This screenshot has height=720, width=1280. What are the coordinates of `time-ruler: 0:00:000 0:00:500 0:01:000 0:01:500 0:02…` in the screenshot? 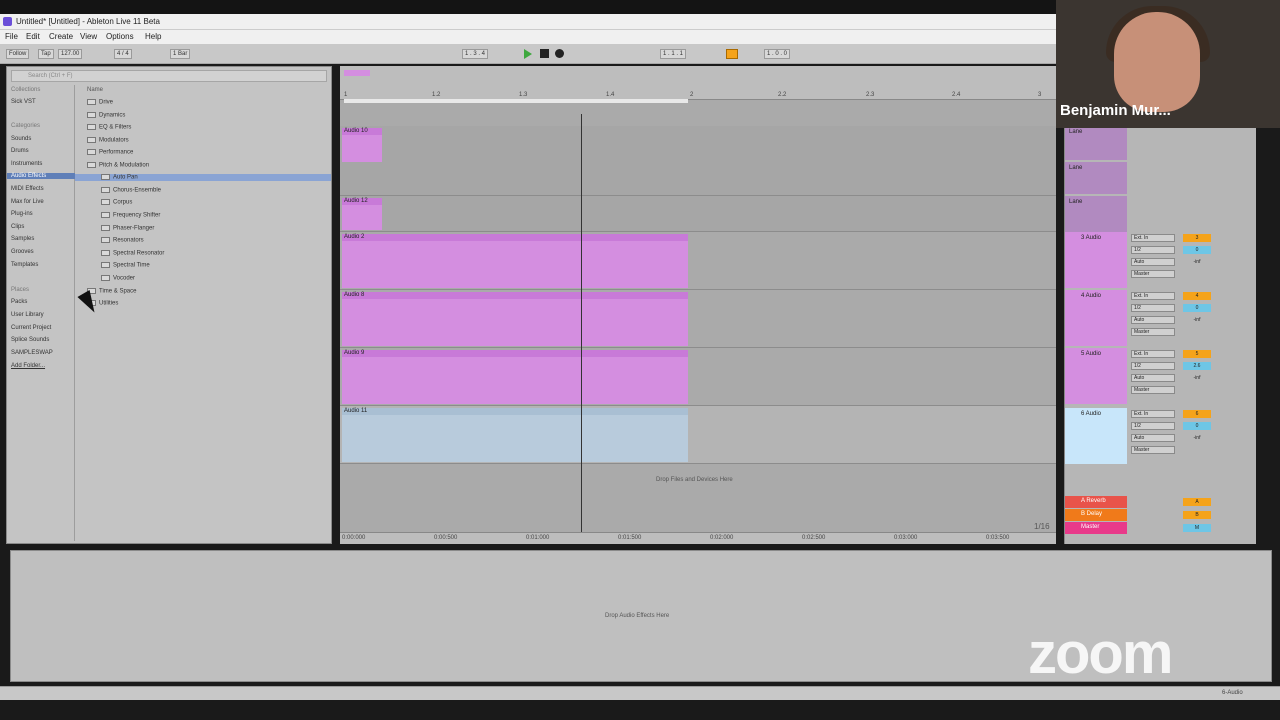 It's located at (698, 538).